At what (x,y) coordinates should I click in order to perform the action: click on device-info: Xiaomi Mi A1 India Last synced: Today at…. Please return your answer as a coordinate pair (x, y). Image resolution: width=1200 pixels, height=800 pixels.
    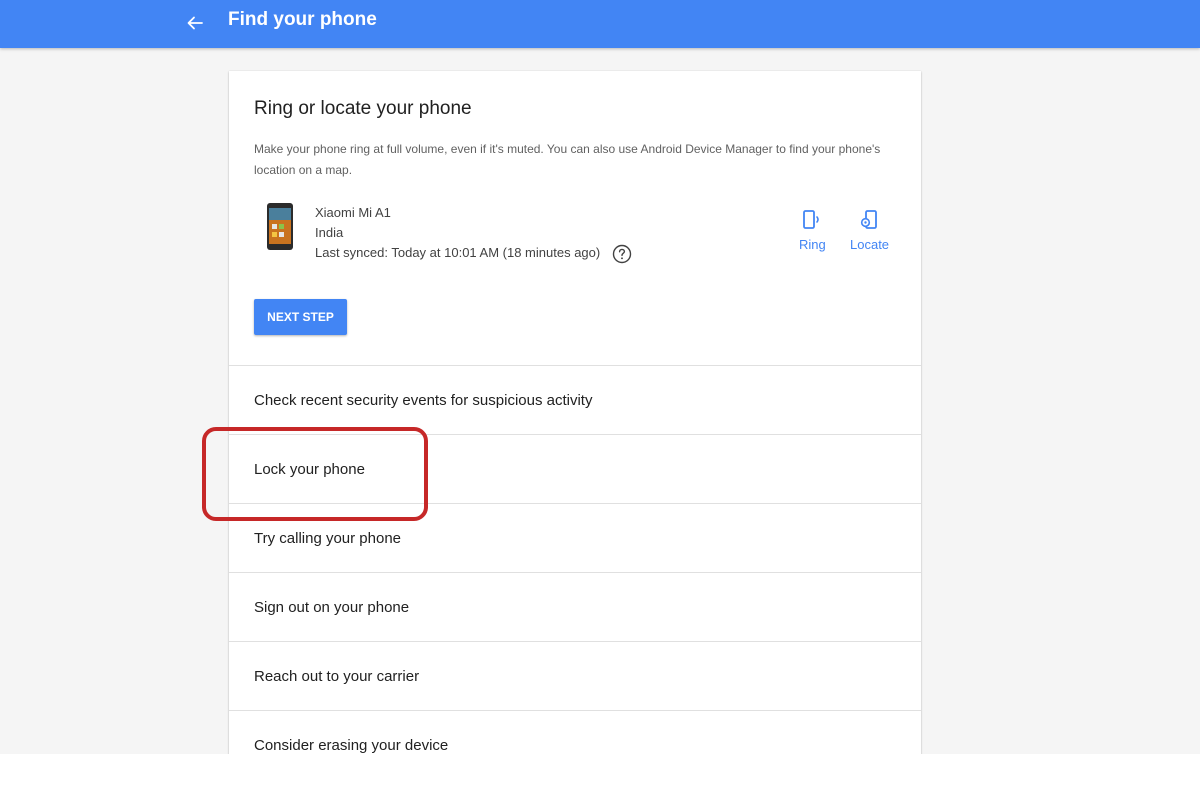
    Looking at the image, I should click on (473, 233).